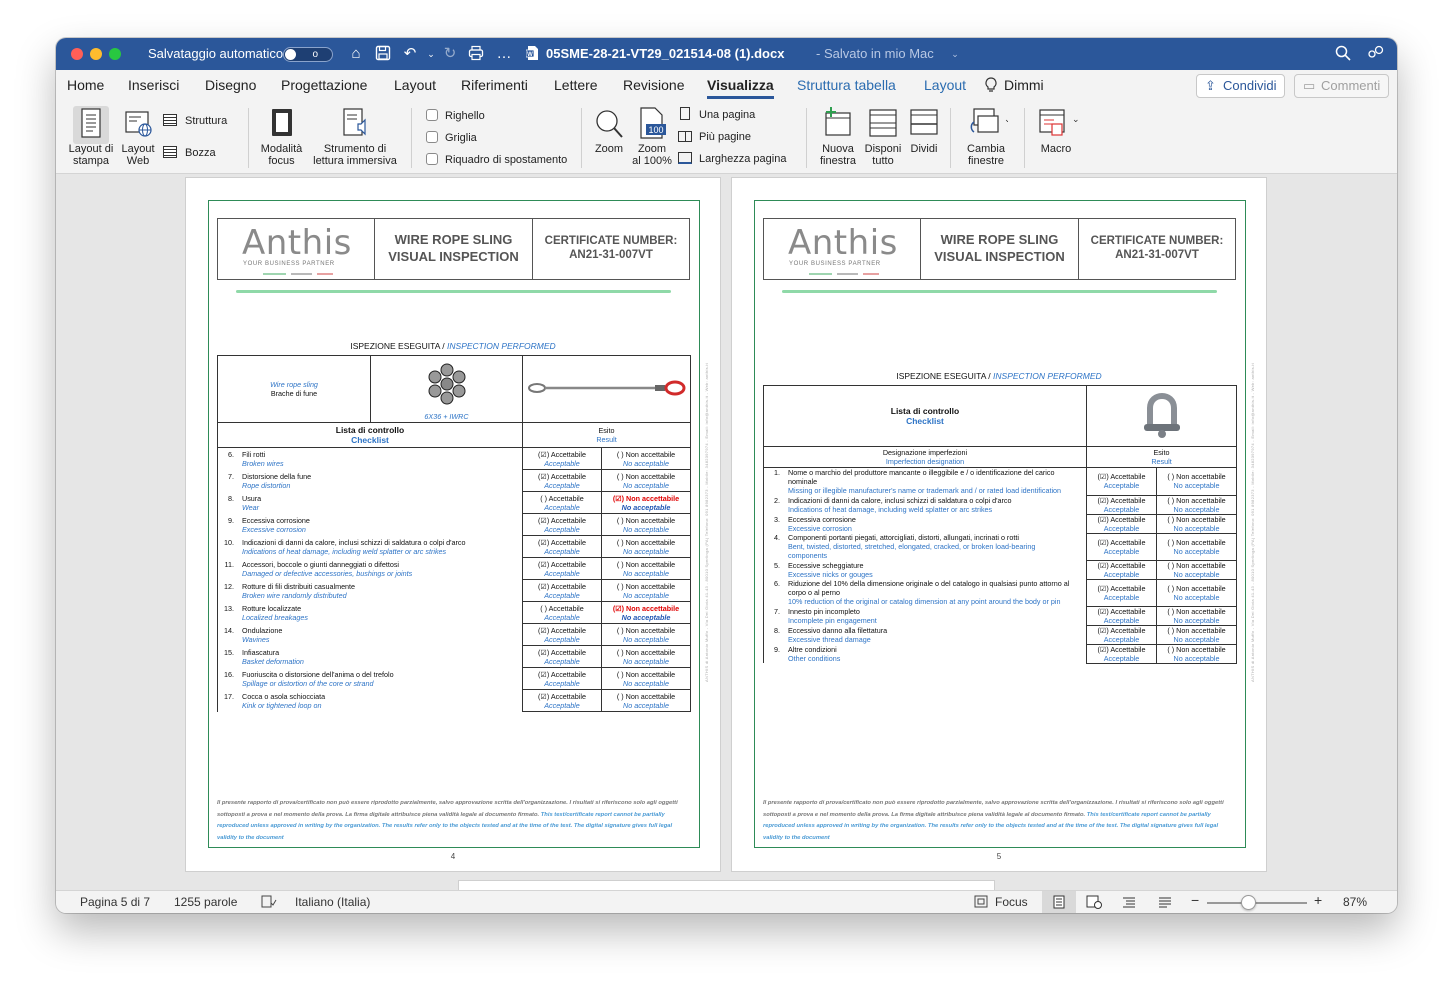 This screenshot has height=987, width=1453. I want to click on undo-icon: ↶, so click(410, 54).